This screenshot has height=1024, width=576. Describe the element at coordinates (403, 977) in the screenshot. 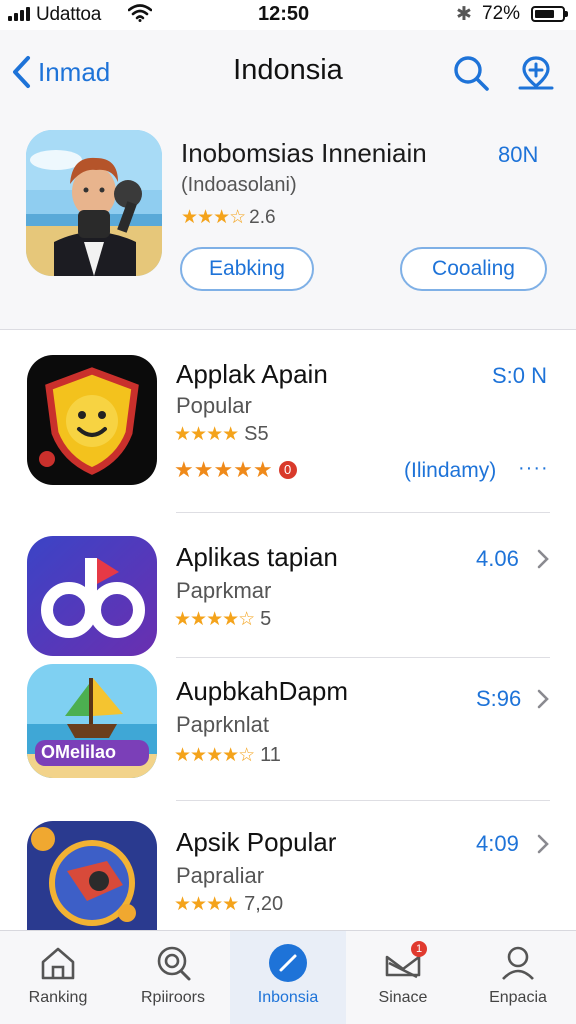

I see `tab-space: 1 Sinace` at that location.